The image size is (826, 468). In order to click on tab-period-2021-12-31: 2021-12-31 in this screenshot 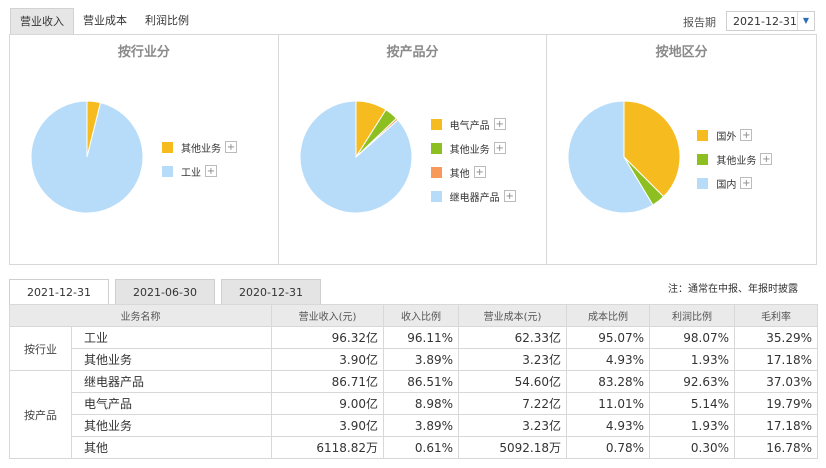, I will do `click(59, 292)`.